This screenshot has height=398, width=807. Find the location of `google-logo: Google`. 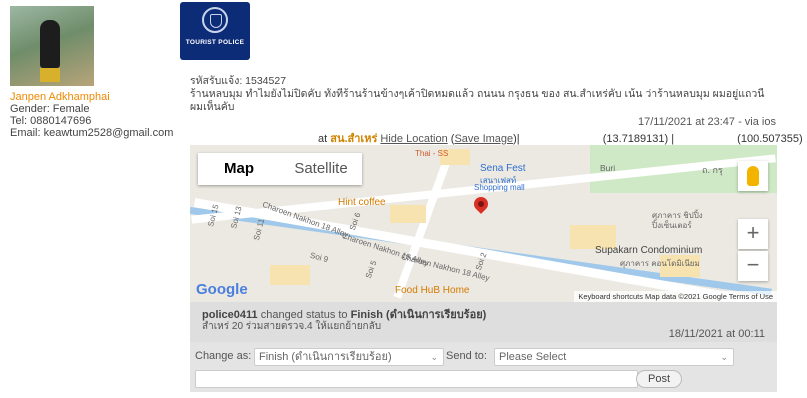

google-logo: Google is located at coordinates (222, 289).